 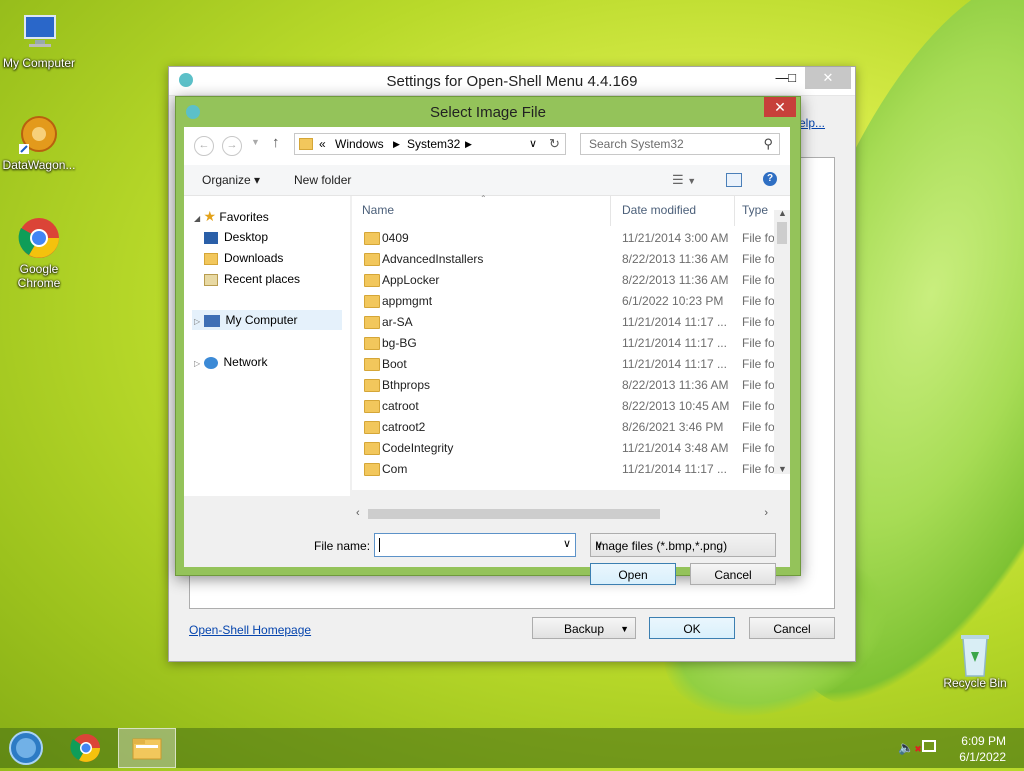 I want to click on close-button: ✕, so click(x=828, y=78).